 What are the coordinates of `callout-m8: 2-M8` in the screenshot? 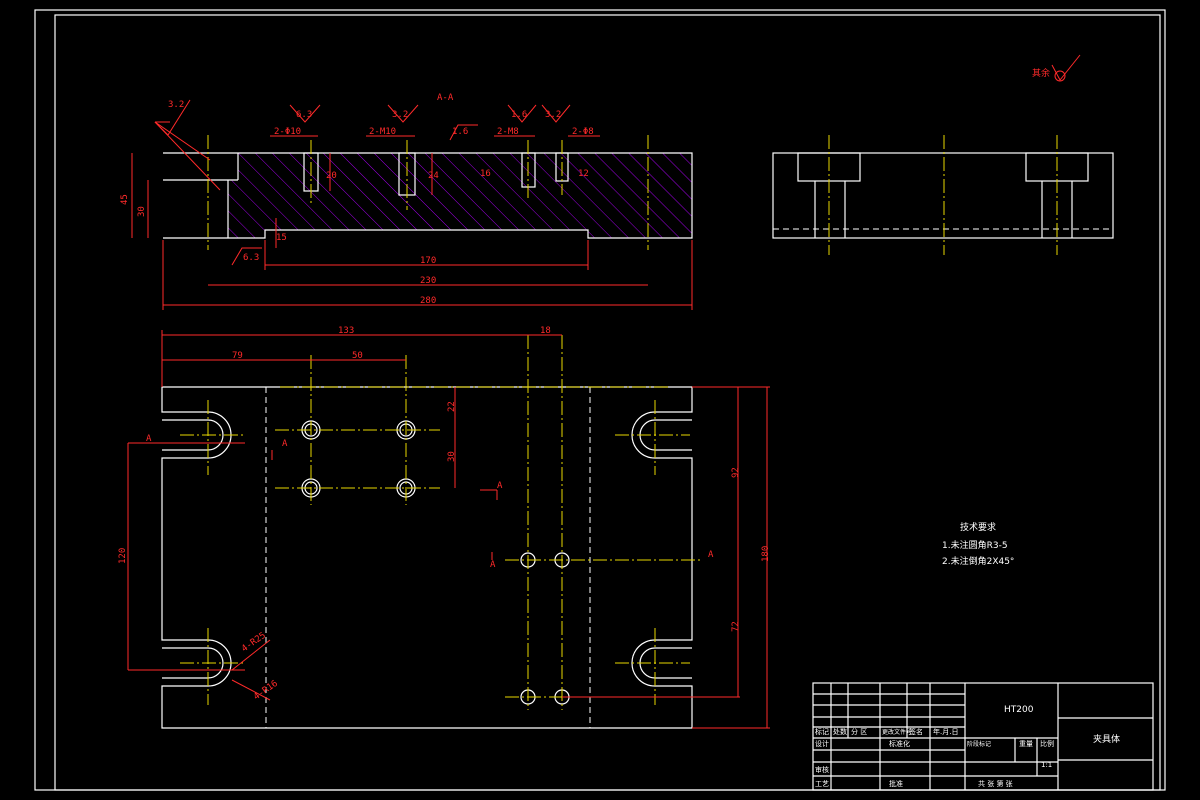 It's located at (508, 132).